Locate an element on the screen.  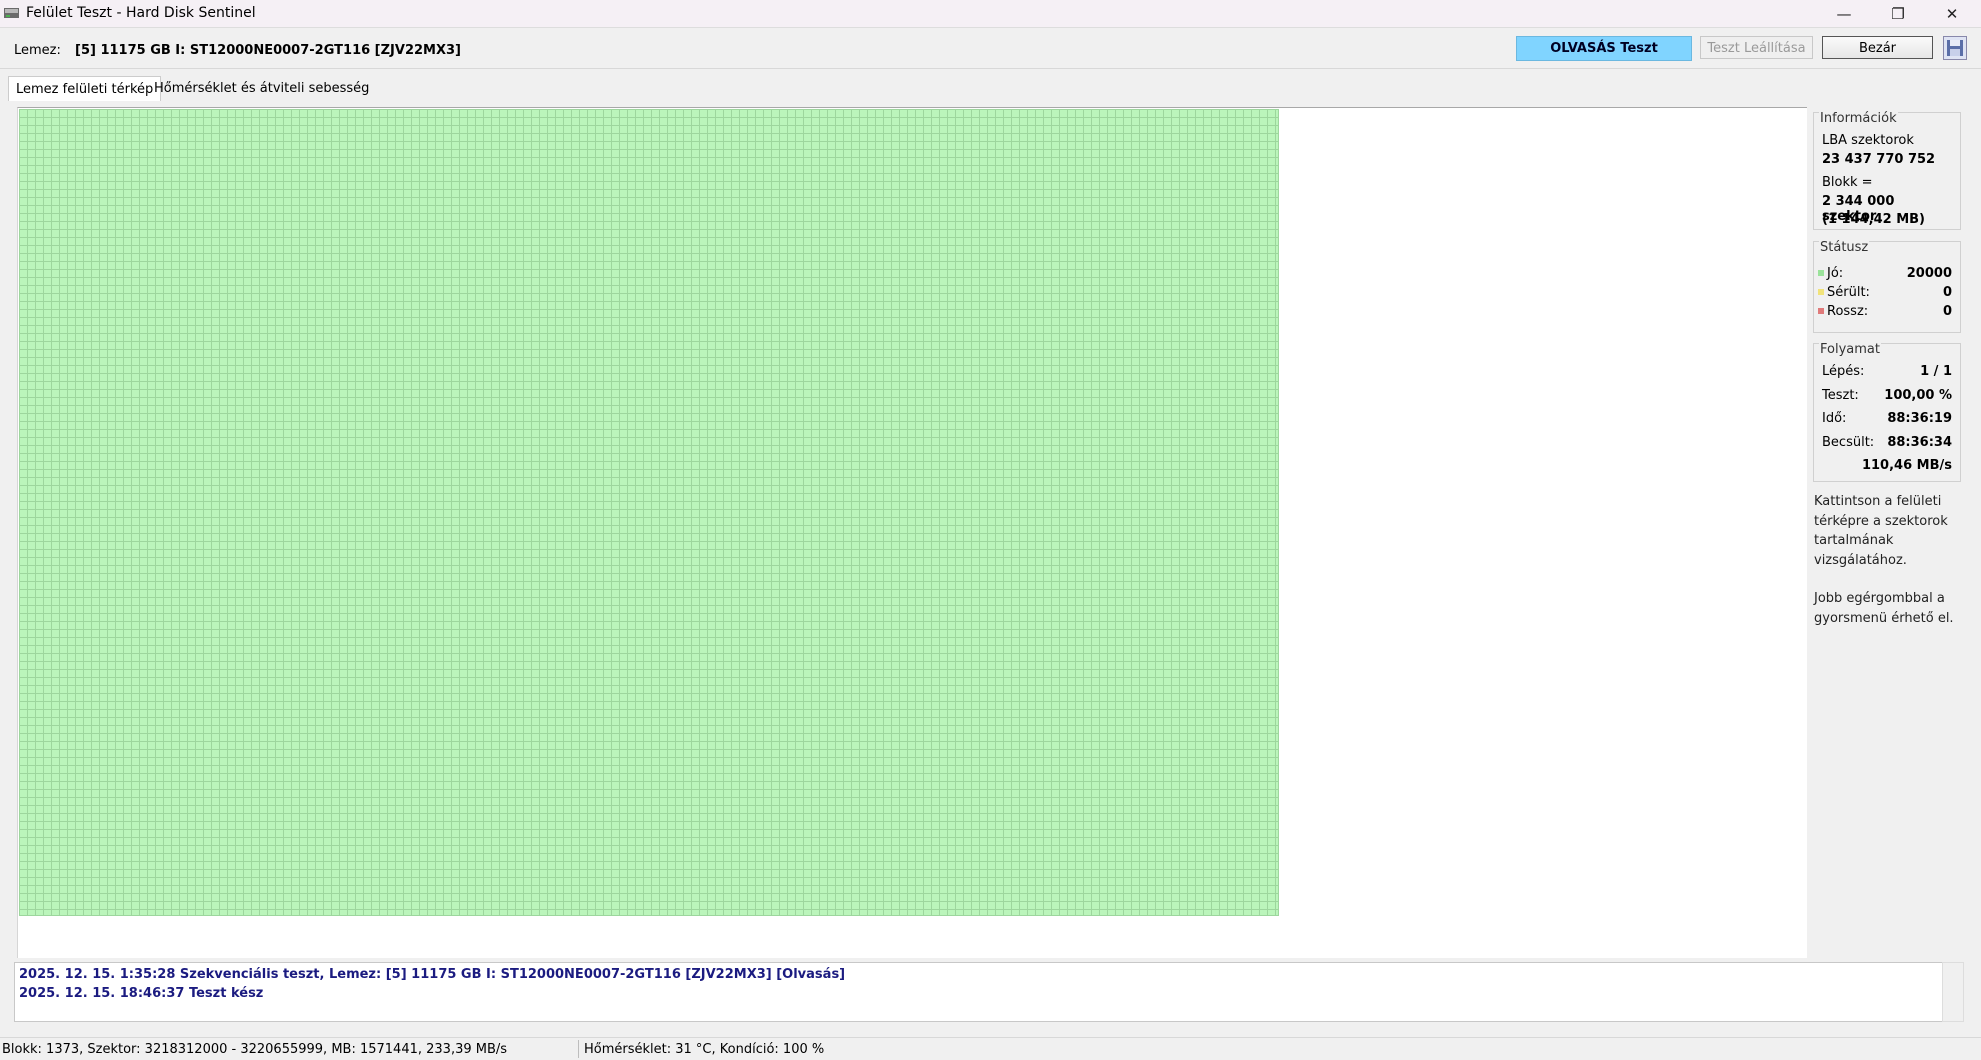
minimize-icon: — is located at coordinates (1844, 13).